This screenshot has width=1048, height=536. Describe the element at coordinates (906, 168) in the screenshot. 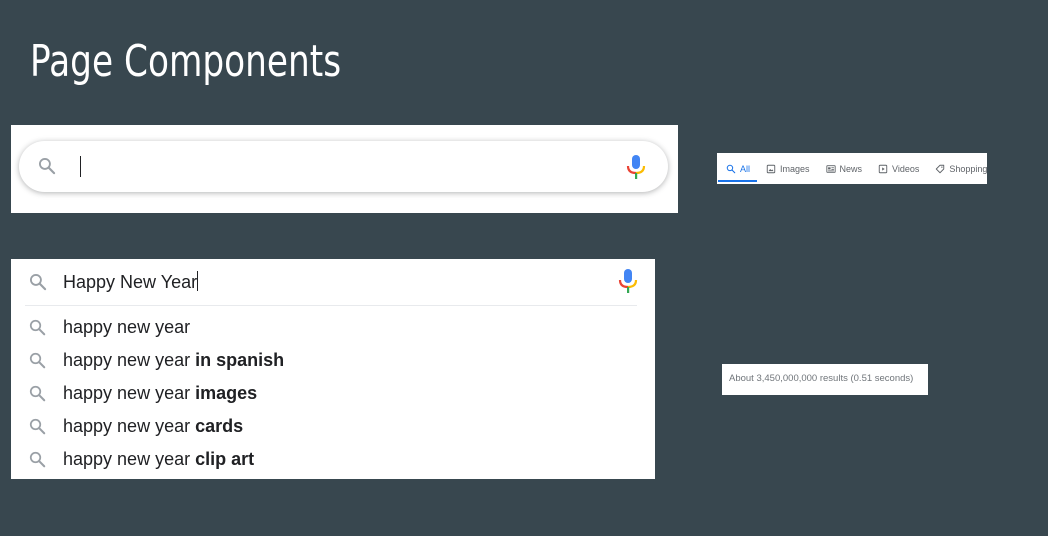

I see `tab-label: Videos` at that location.